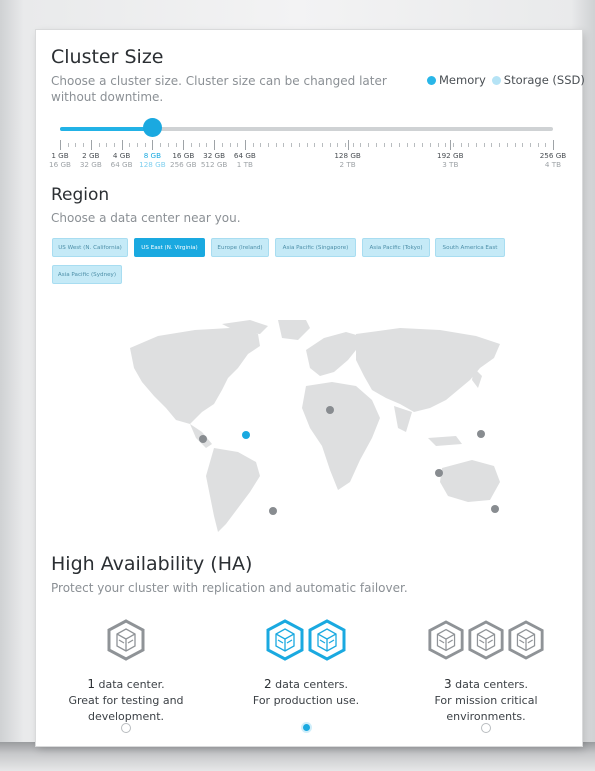 The image size is (595, 771). What do you see at coordinates (169, 247) in the screenshot?
I see `region-button-us-east: US East (N. Virginia)` at bounding box center [169, 247].